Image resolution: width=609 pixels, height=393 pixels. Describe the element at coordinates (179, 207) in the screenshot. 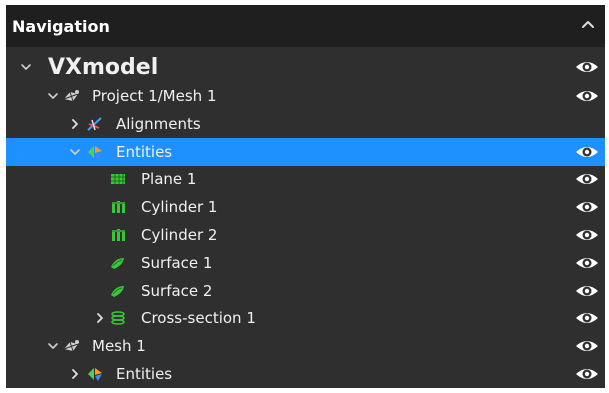

I see `tree-item-label: Cylinder 1` at that location.